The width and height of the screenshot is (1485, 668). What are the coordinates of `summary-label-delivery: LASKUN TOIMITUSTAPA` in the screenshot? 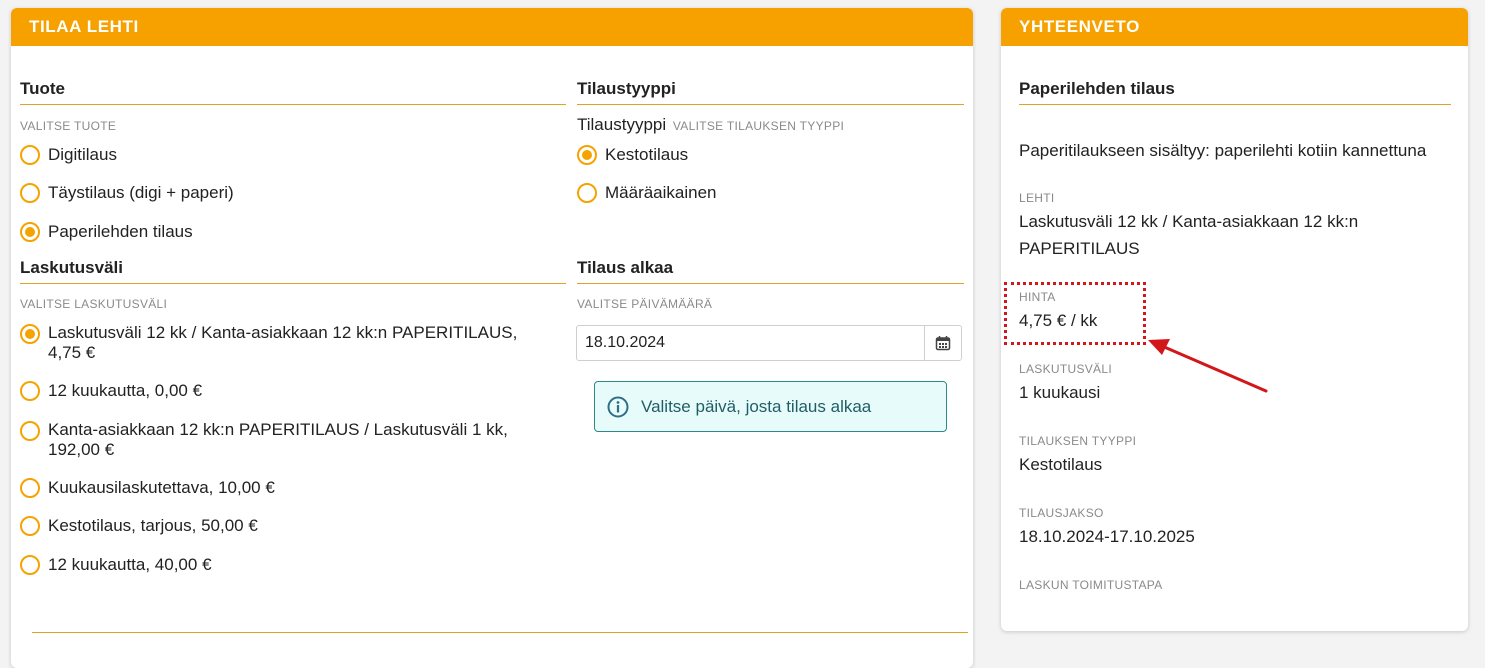 It's located at (1091, 585).